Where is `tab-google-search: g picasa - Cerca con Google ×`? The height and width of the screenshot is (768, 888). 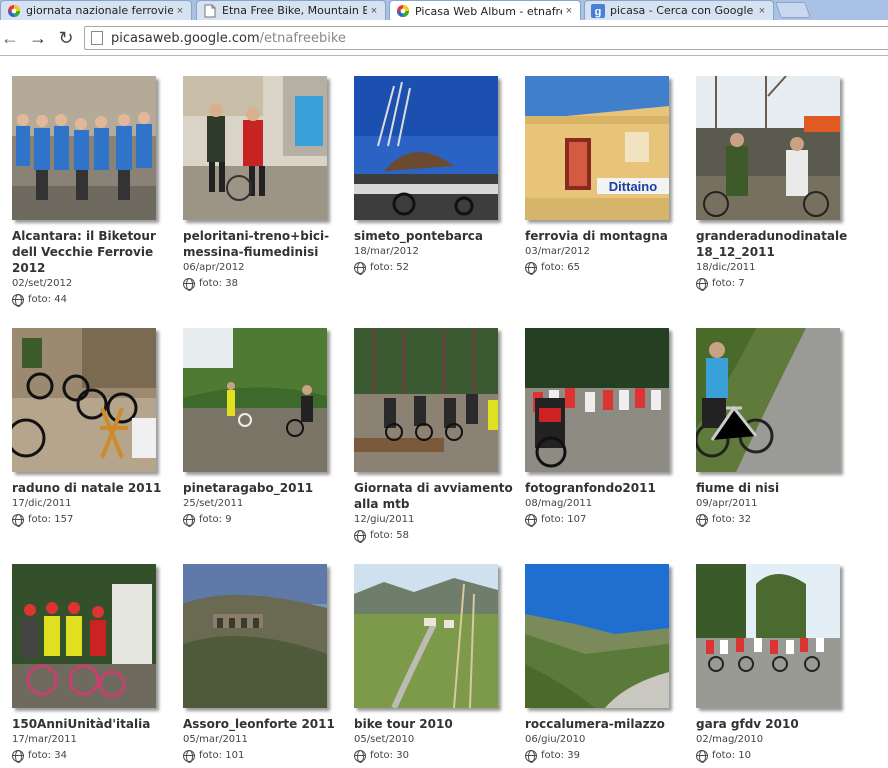 tab-google-search: g picasa - Cerca con Google × is located at coordinates (679, 10).